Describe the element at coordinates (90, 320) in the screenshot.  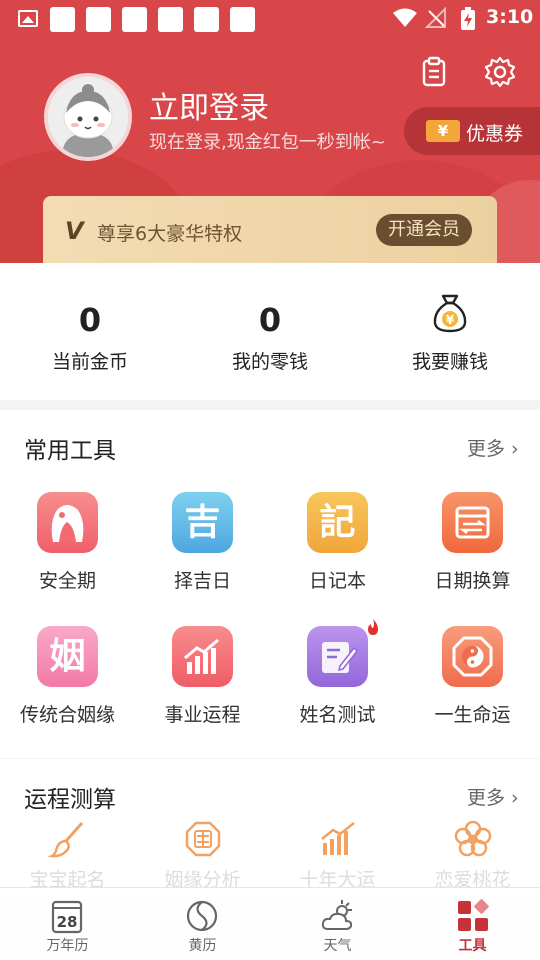
I see `gold-coins-value: 0` at that location.